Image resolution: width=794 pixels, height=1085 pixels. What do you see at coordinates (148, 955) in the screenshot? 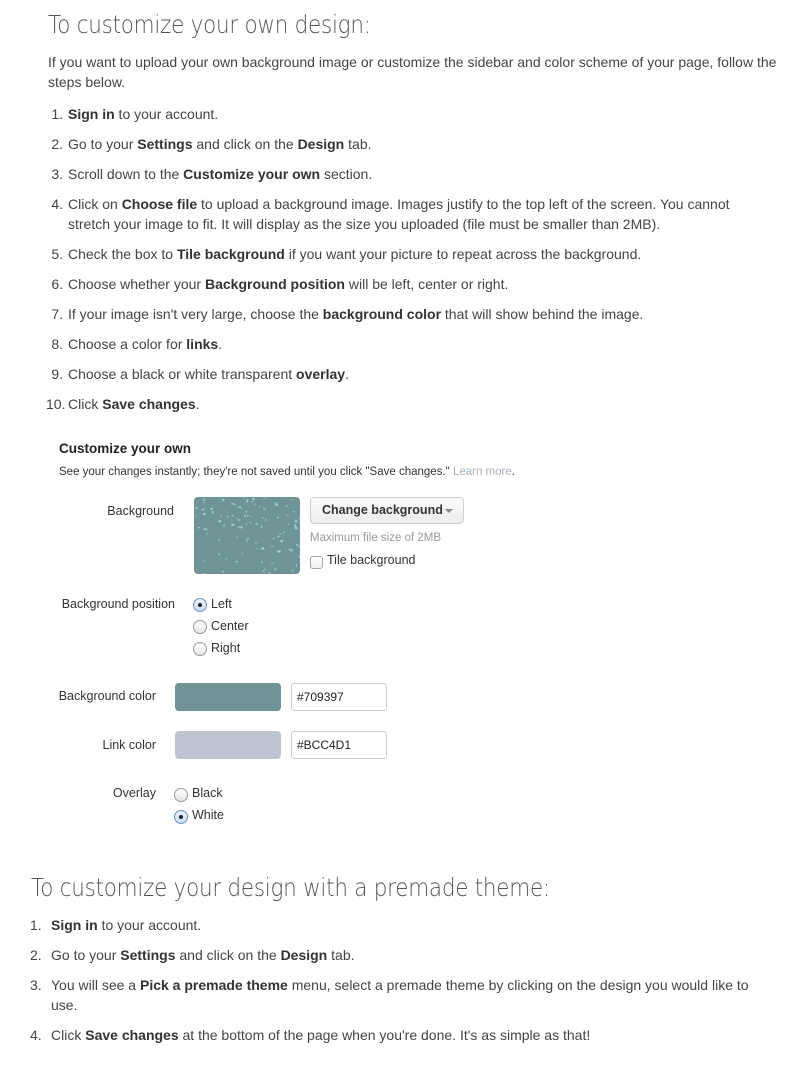
I see `step-emphasis: Settings` at bounding box center [148, 955].